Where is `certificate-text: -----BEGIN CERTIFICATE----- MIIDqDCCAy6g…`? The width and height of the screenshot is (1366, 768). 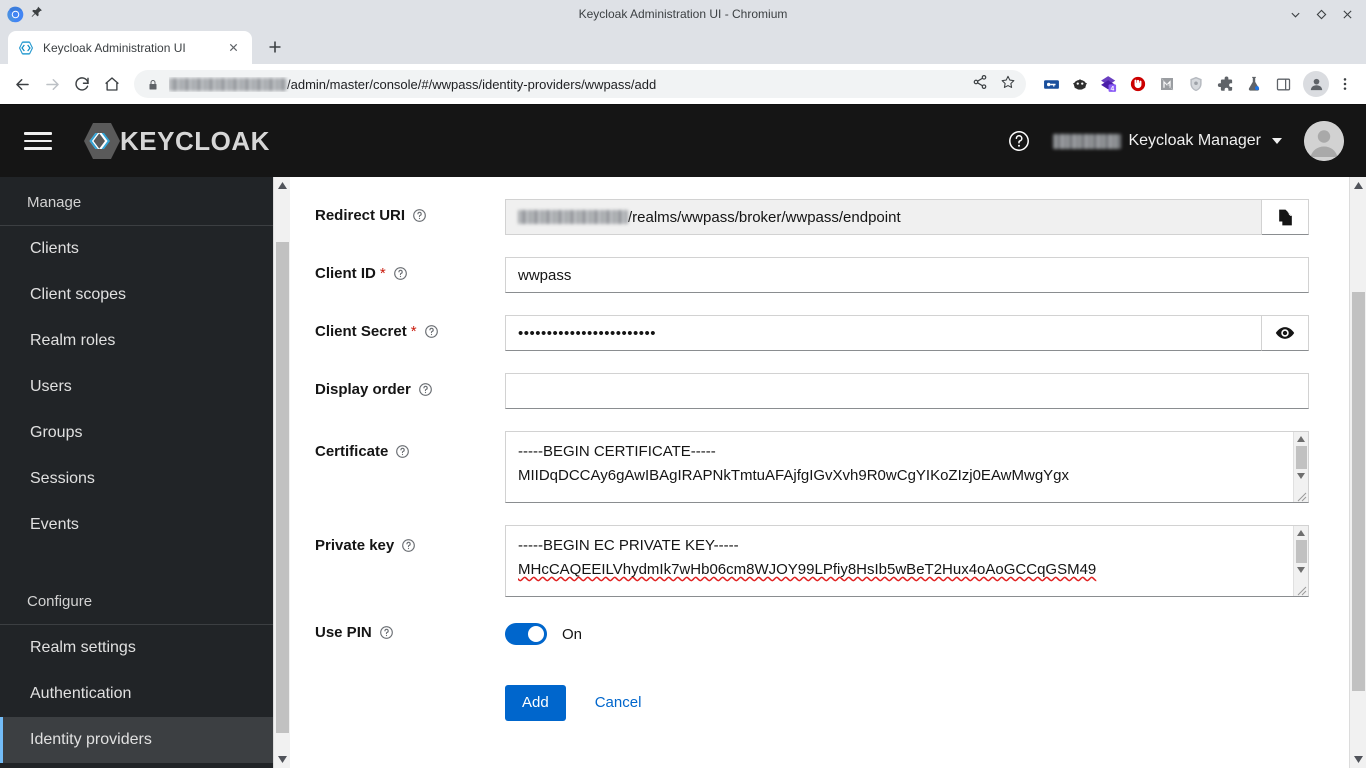
certificate-text: -----BEGIN CERTIFICATE----- MIIDqDCCAy6g… is located at coordinates (899, 467).